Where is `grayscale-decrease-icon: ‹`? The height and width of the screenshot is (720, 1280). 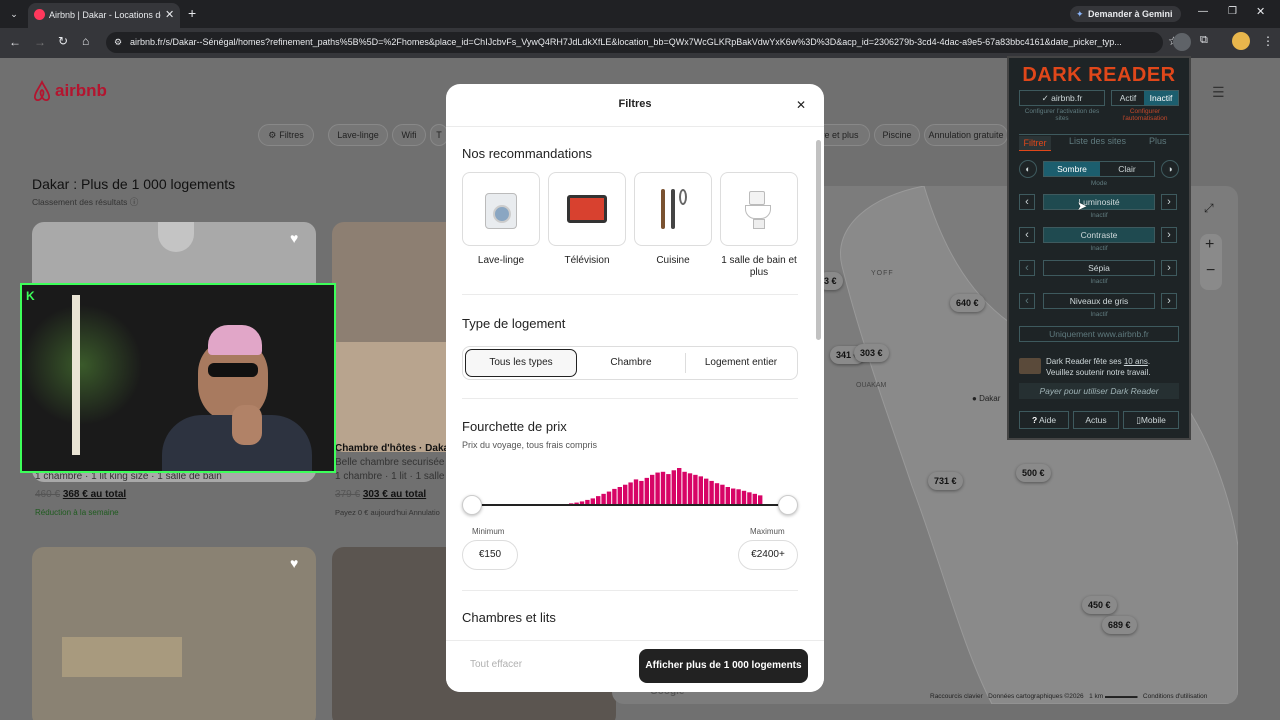
grayscale-decrease-icon: ‹ is located at coordinates (1027, 301).